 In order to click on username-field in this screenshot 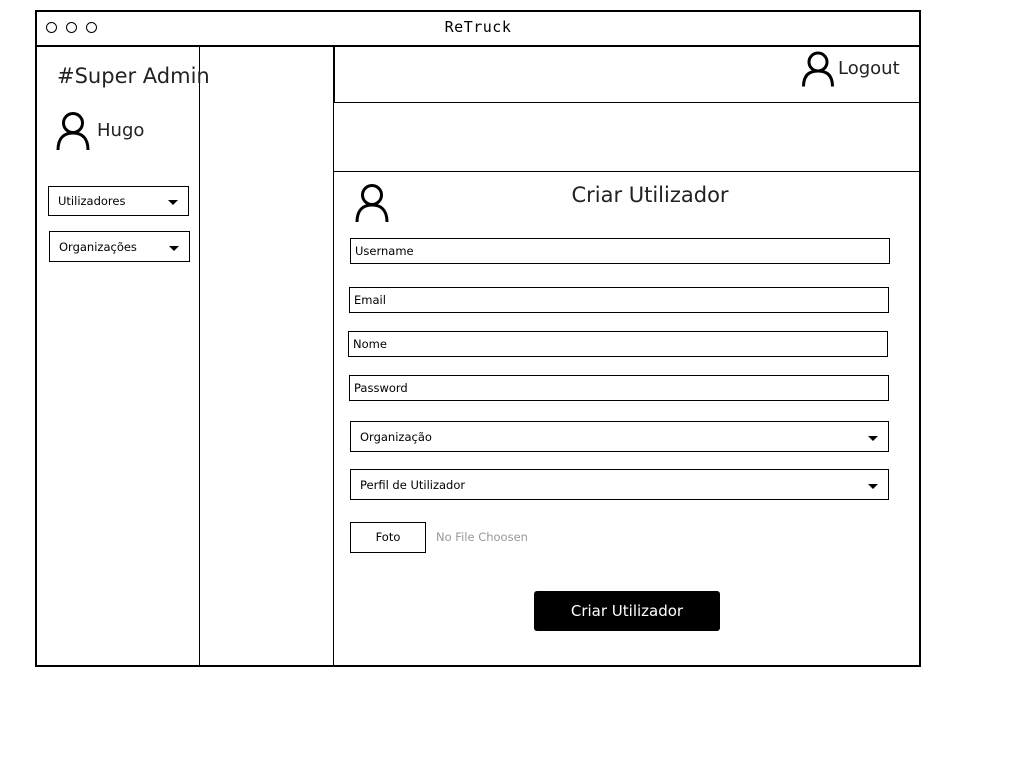, I will do `click(620, 251)`.